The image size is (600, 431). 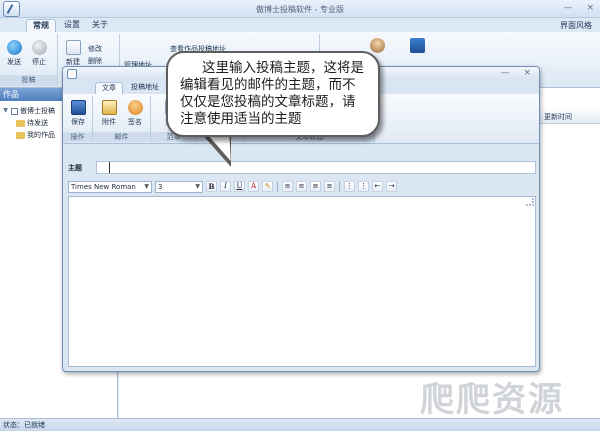 What do you see at coordinates (349, 186) in the screenshot?
I see `ordered-list-button: ⋮` at bounding box center [349, 186].